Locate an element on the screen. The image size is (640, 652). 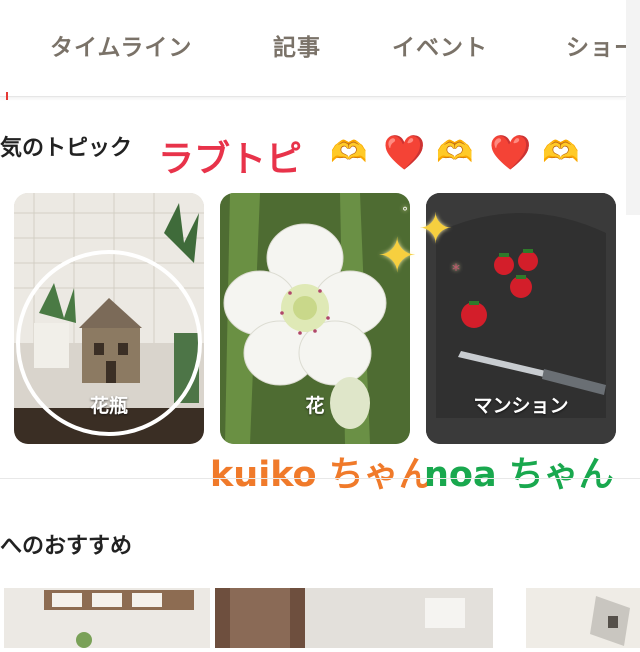
section-divider is located at coordinates (320, 478).